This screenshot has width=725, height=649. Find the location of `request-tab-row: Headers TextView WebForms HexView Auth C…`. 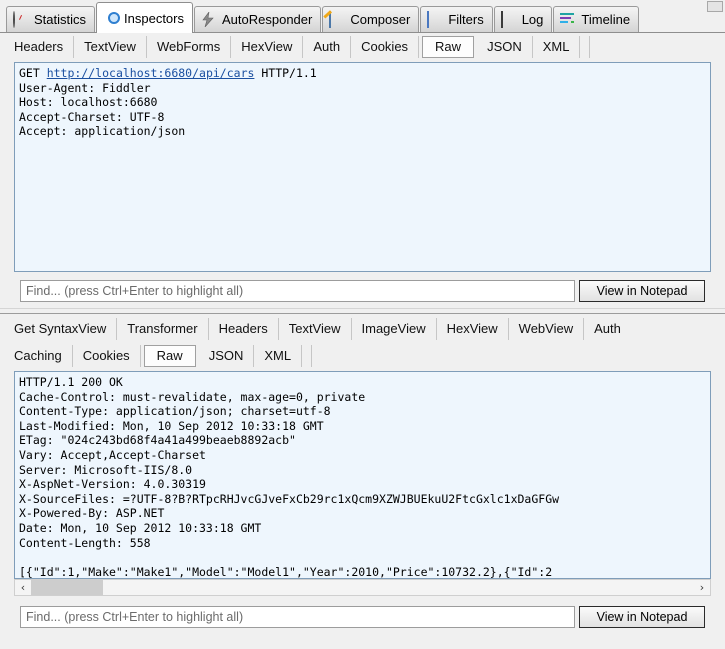

request-tab-row: Headers TextView WebForms HexView Auth C… is located at coordinates (362, 46).